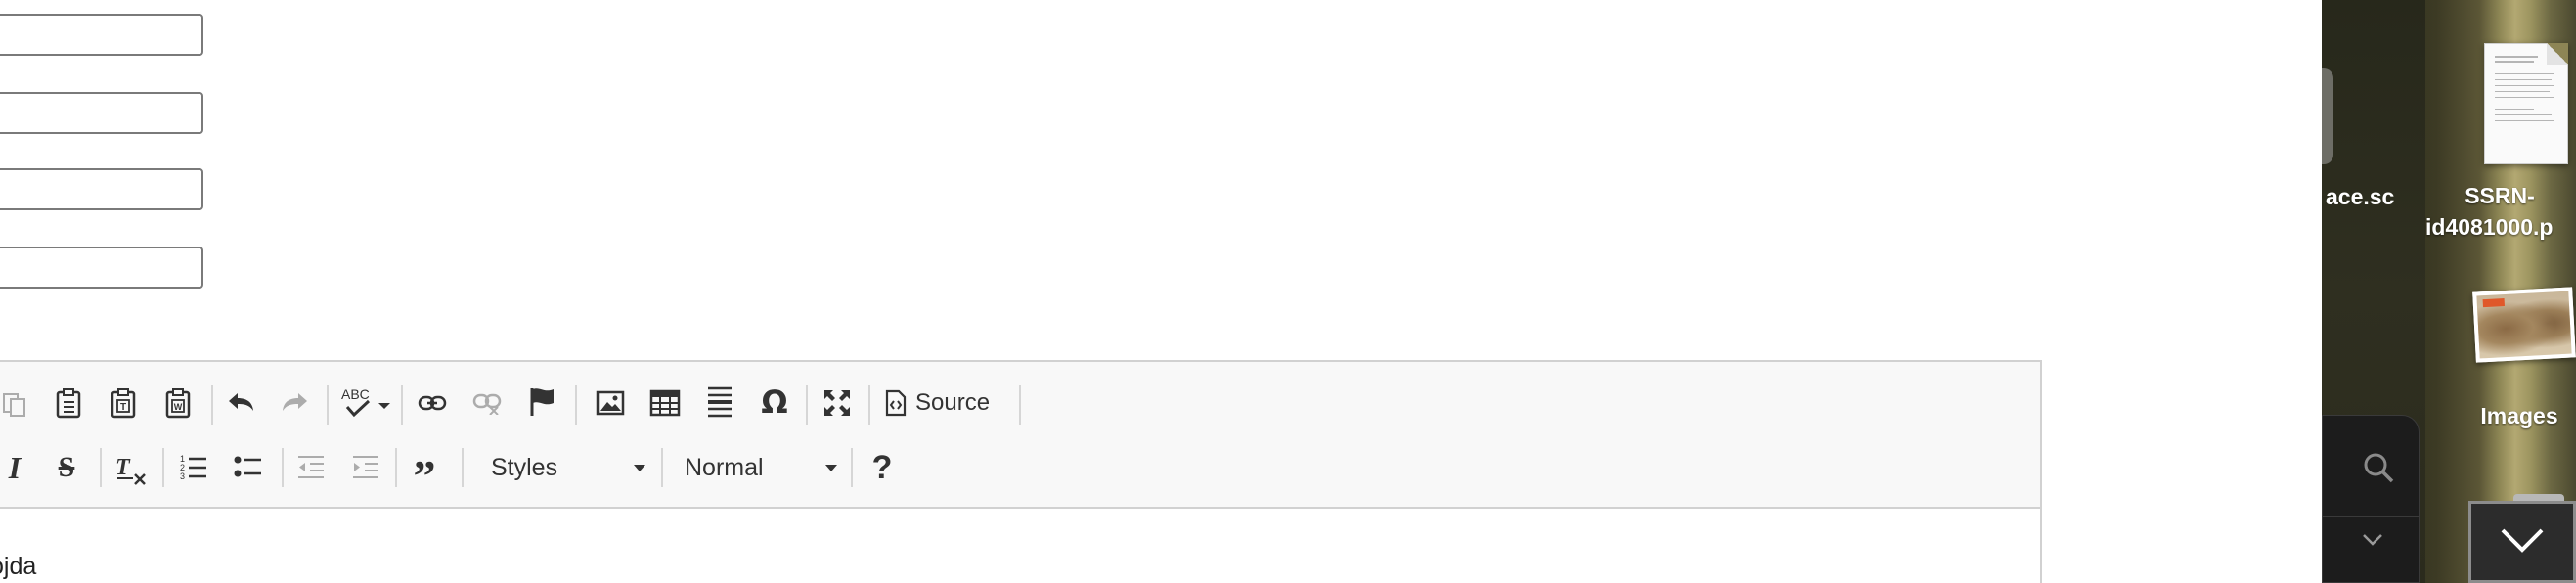 The width and height of the screenshot is (2576, 583). I want to click on blockquote-icon: ”, so click(424, 475).